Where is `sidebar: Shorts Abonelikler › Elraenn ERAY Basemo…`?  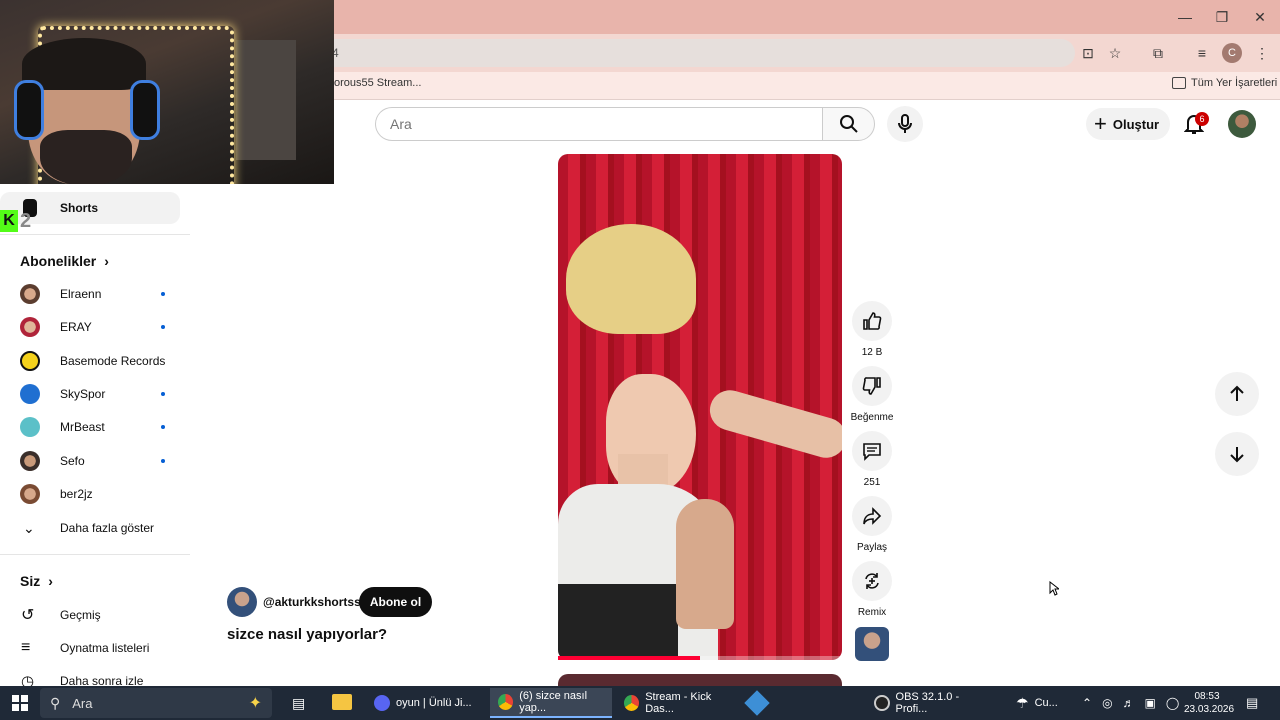 sidebar: Shorts Abonelikler › Elraenn ERAY Basemo… is located at coordinates (96, 437).